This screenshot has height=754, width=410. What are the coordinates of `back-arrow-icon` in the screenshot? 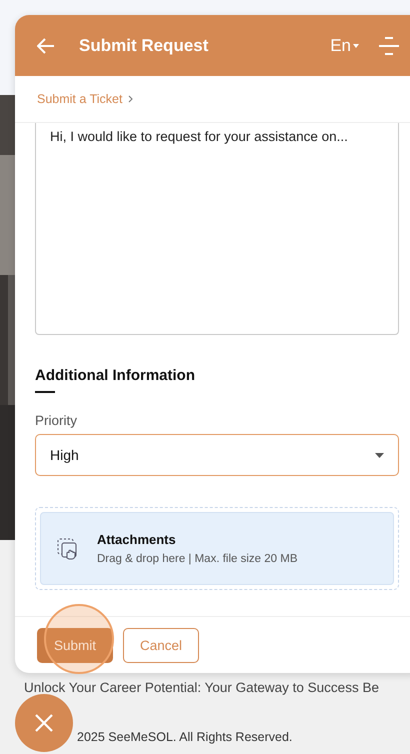 It's located at (46, 46).